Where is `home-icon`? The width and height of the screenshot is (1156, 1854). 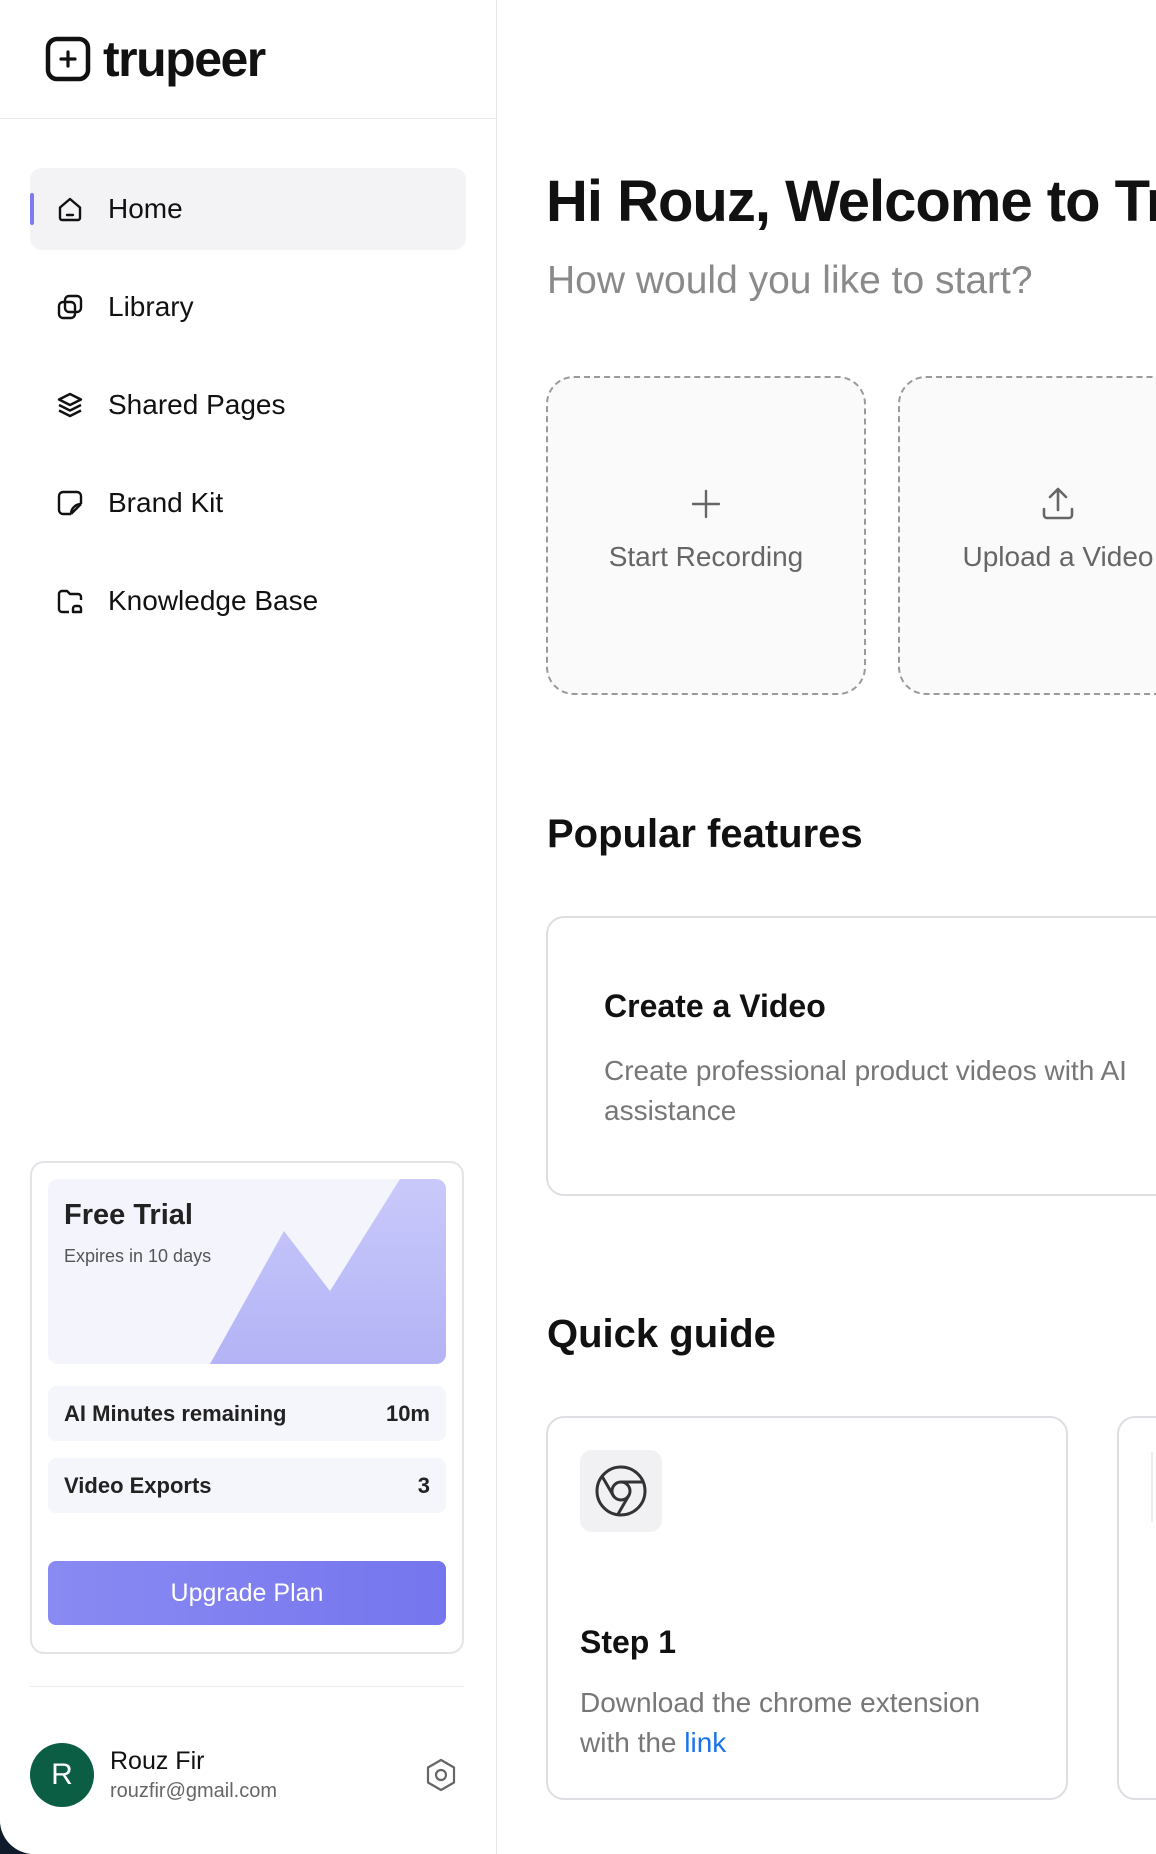 home-icon is located at coordinates (70, 209).